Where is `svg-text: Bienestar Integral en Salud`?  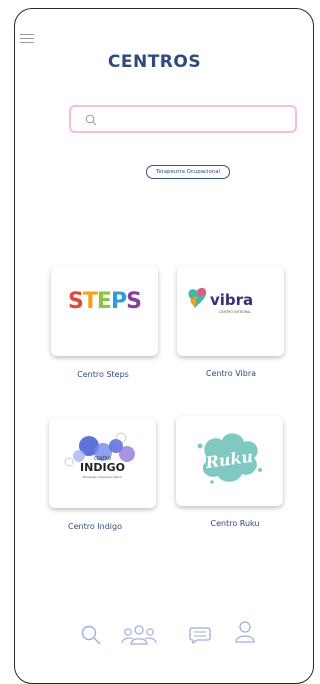
svg-text: Bienestar Integral en Salud is located at coordinates (102, 477).